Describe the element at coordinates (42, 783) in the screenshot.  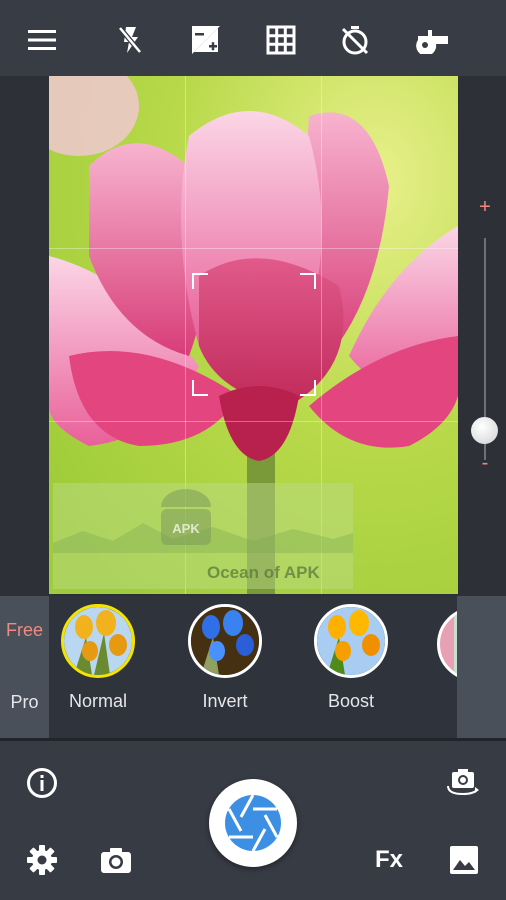
I see `info-icon` at that location.